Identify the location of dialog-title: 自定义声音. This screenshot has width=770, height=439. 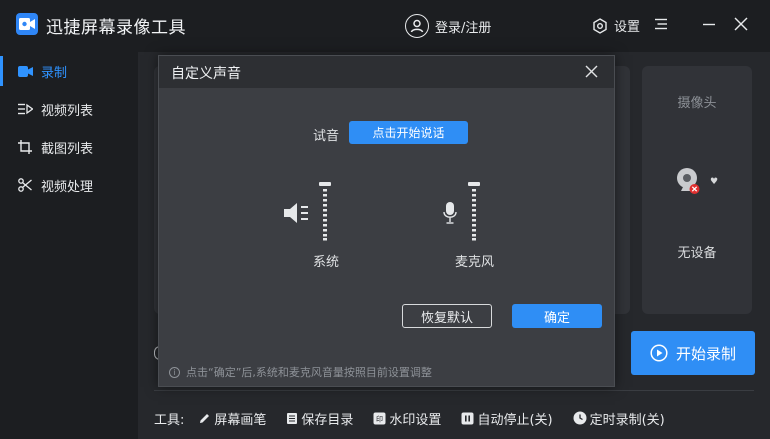
(206, 74).